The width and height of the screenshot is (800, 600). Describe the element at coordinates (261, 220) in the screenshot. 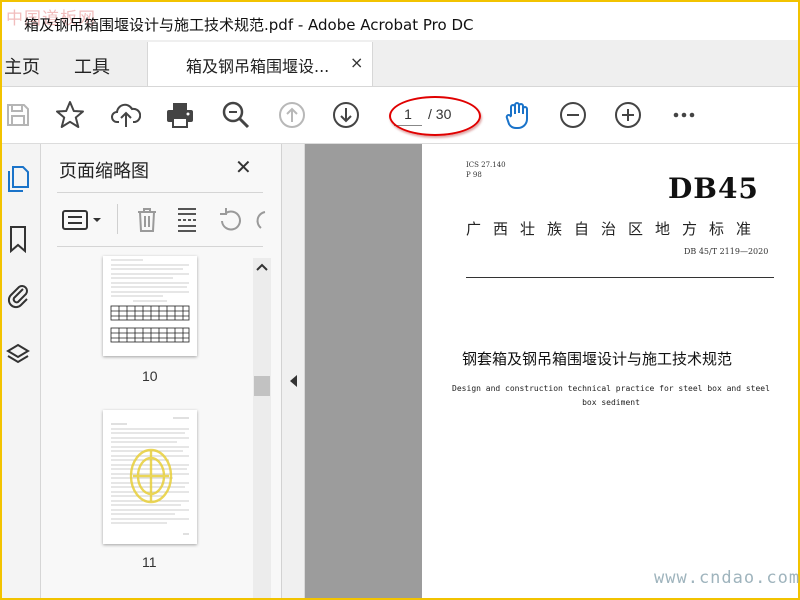

I see `rotate-clockwise-icon` at that location.